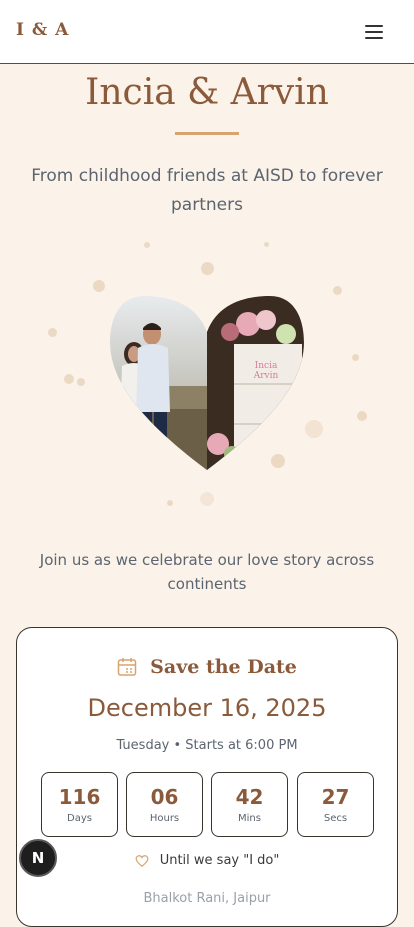 Image resolution: width=414 pixels, height=927 pixels. I want to click on countdown-label: Hours, so click(164, 818).